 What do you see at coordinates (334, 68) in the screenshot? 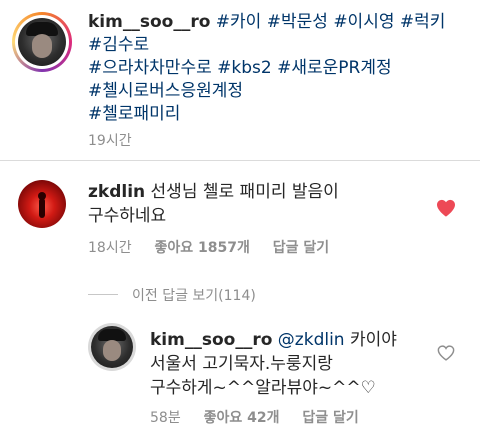
I see `hashtag: #새로운PR계정` at bounding box center [334, 68].